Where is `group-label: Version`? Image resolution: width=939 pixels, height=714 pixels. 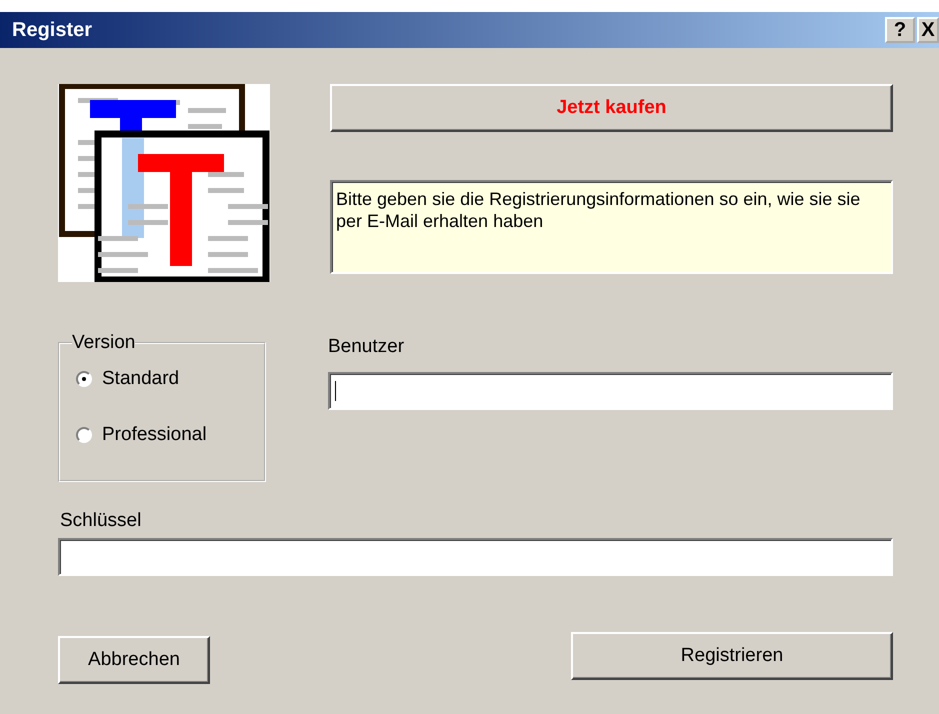
group-label: Version is located at coordinates (104, 343).